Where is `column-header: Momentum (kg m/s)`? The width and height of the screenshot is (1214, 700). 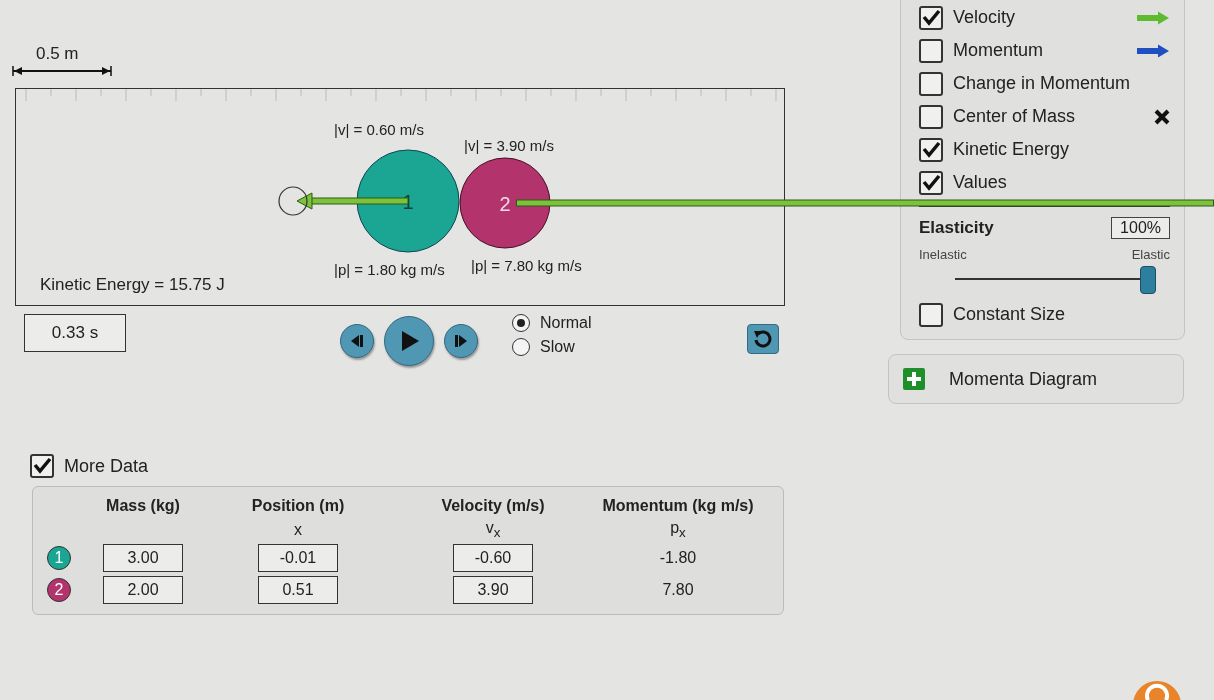 column-header: Momentum (kg m/s) is located at coordinates (678, 506).